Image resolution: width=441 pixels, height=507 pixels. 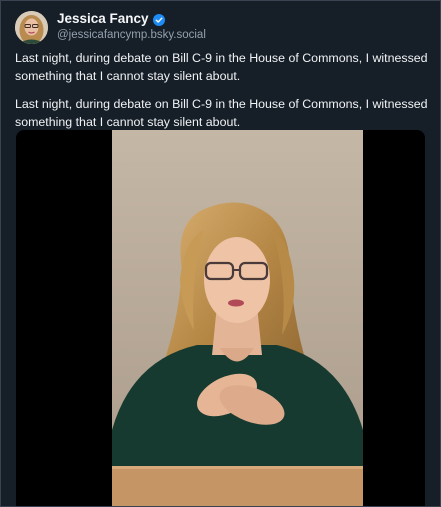 What do you see at coordinates (158, 19) in the screenshot?
I see `verified-badge-icon` at bounding box center [158, 19].